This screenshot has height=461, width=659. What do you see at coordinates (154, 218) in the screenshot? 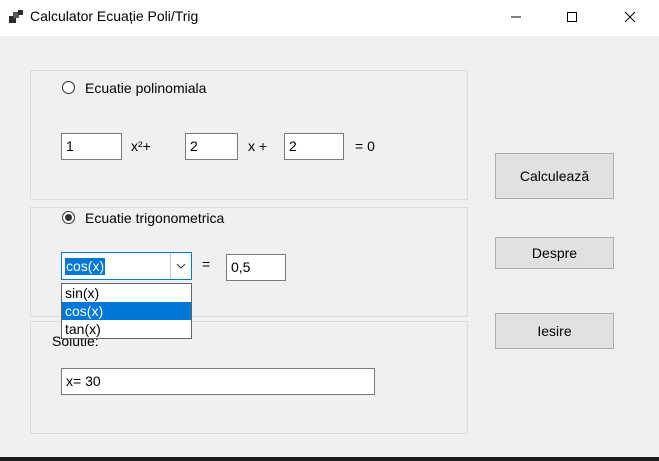
I see `trigonometric-radio-label: Ecuatie trigonometrica` at bounding box center [154, 218].